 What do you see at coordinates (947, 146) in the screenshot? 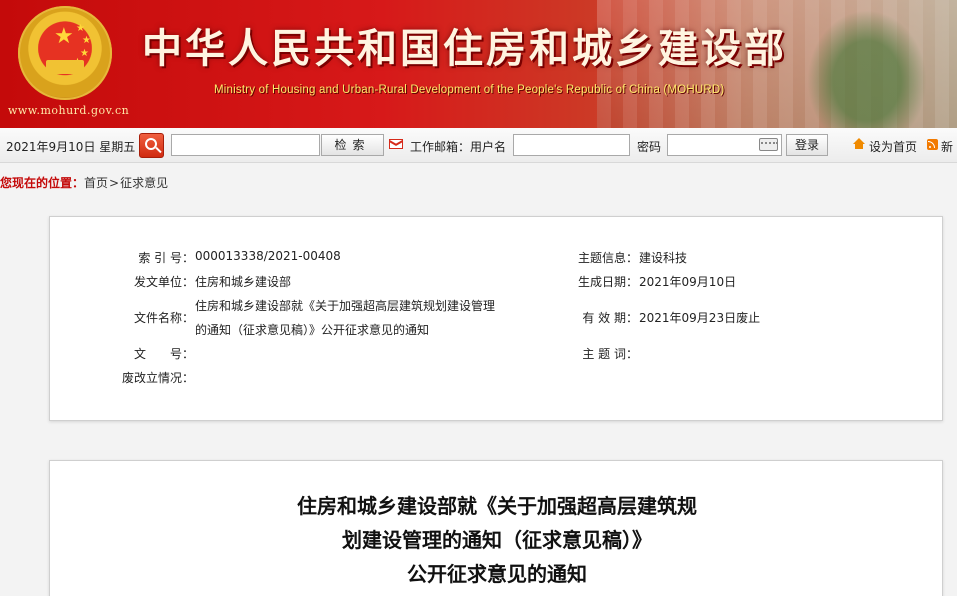
I see `rss-link: 新` at bounding box center [947, 146].